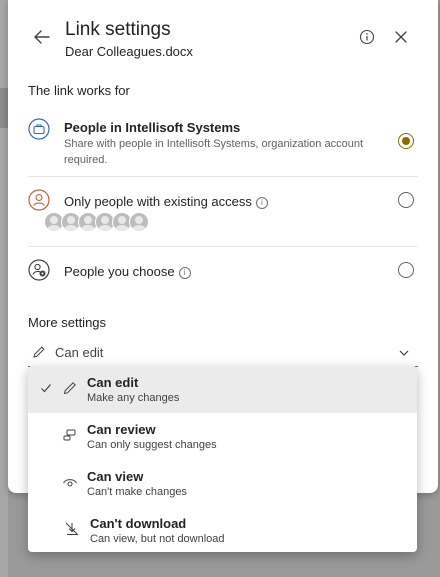  I want to click on option-organization-title: People in Intellisoft Systems, so click(152, 127).